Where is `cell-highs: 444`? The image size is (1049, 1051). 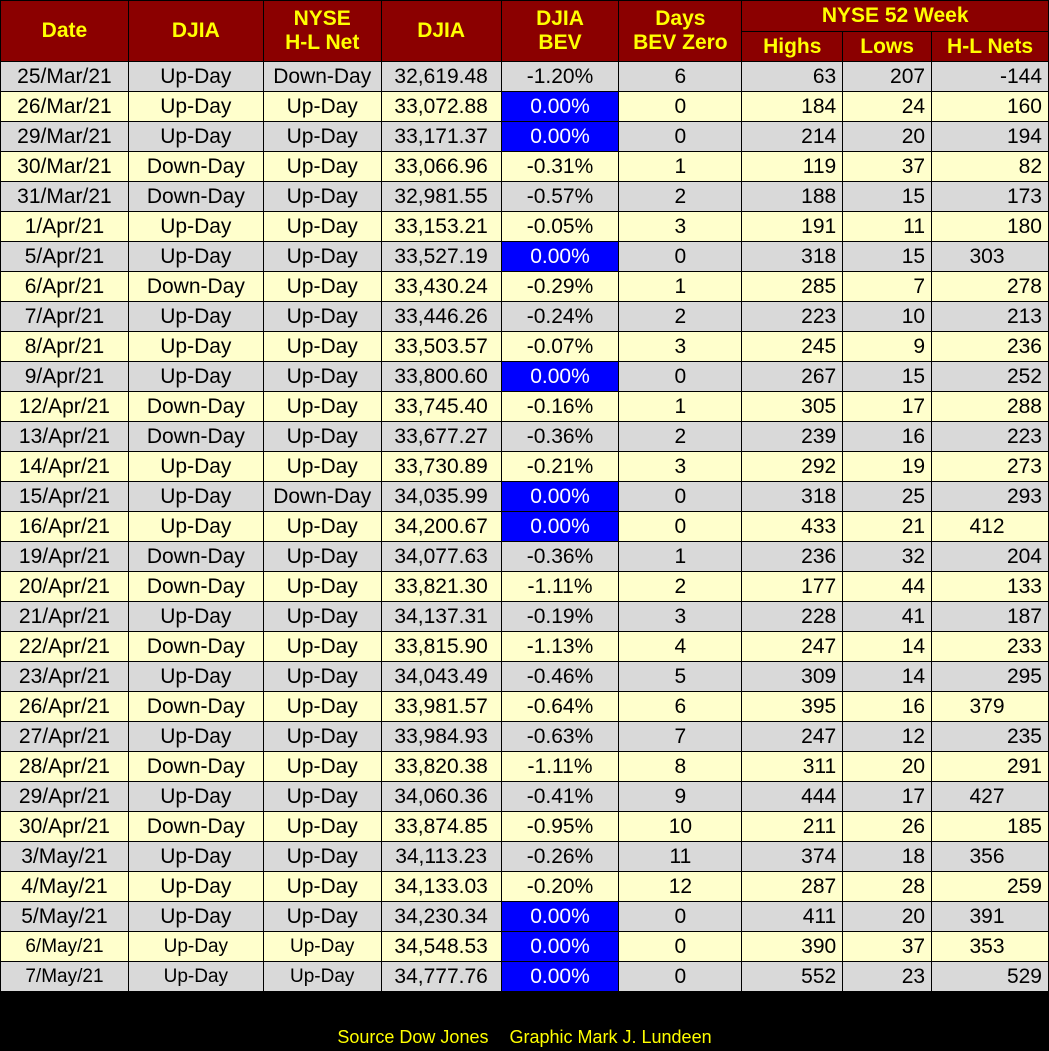
cell-highs: 444 is located at coordinates (792, 796).